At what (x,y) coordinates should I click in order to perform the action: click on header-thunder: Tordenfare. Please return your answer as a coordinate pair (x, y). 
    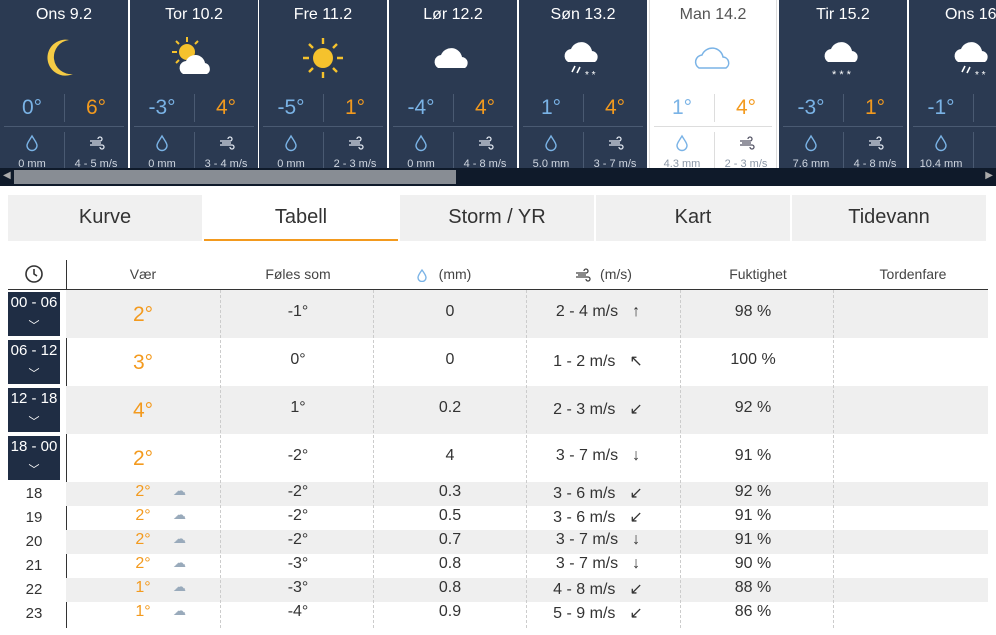
    Looking at the image, I should click on (913, 274).